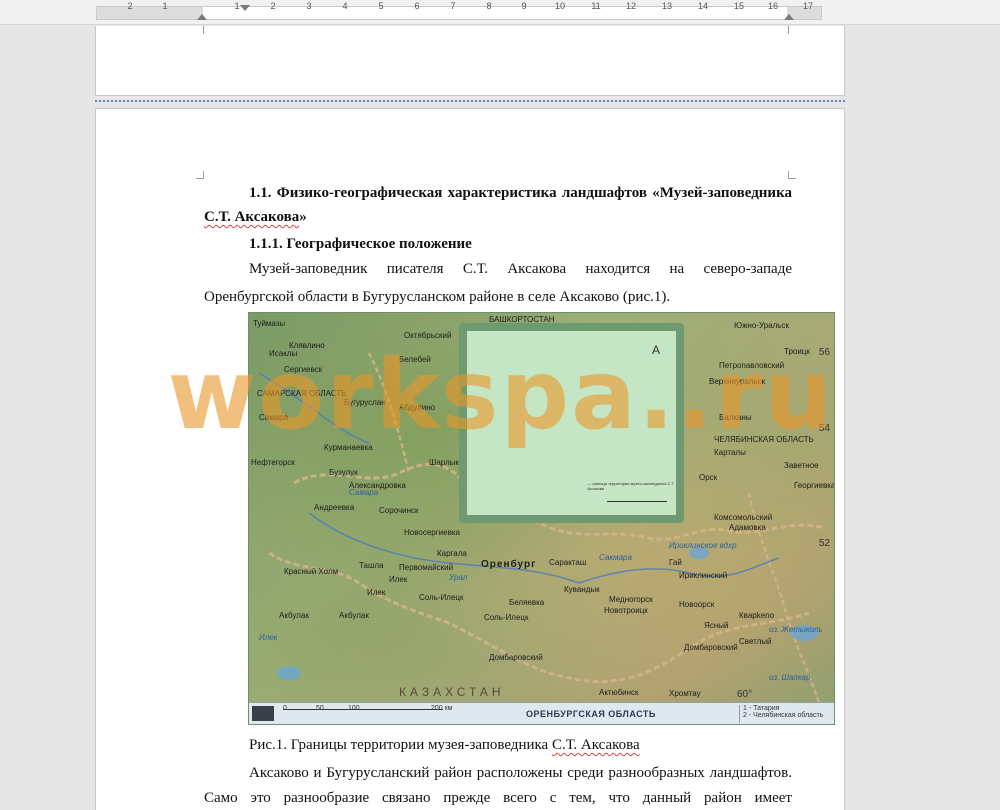 The image size is (1000, 810). Describe the element at coordinates (269, 323) in the screenshot. I see `map-label: Туймазы` at that location.